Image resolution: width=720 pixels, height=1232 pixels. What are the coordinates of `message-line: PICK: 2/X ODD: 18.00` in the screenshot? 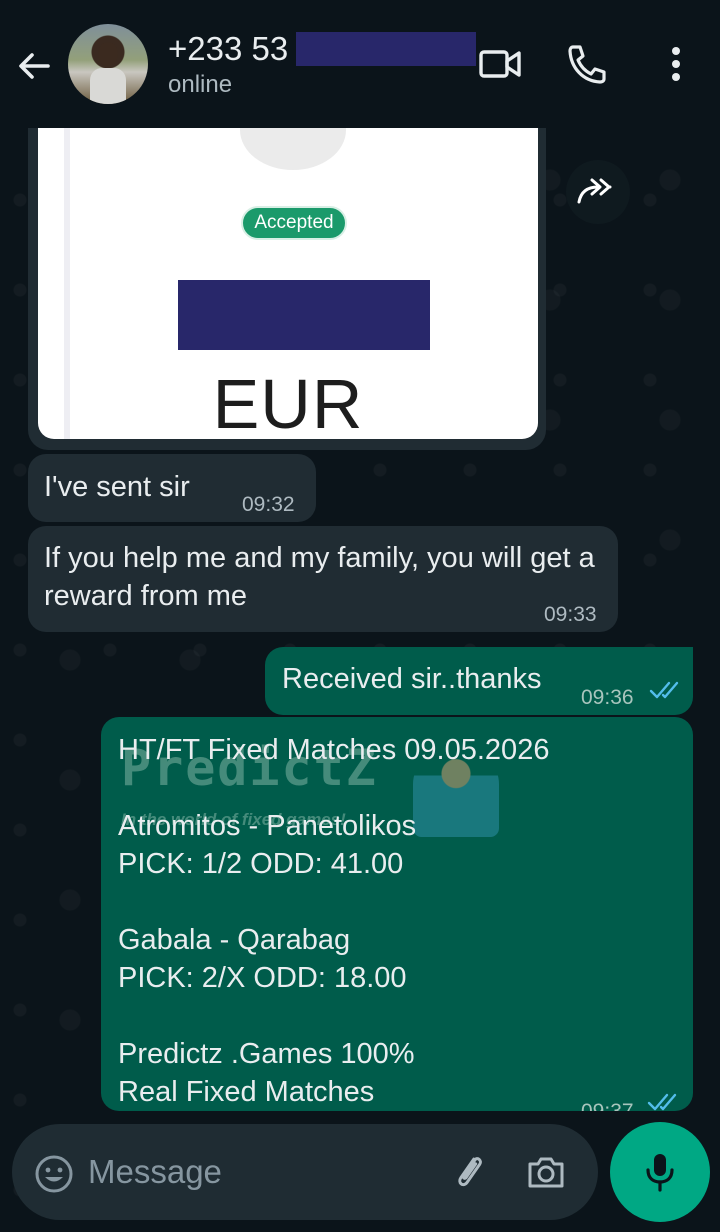 It's located at (262, 978).